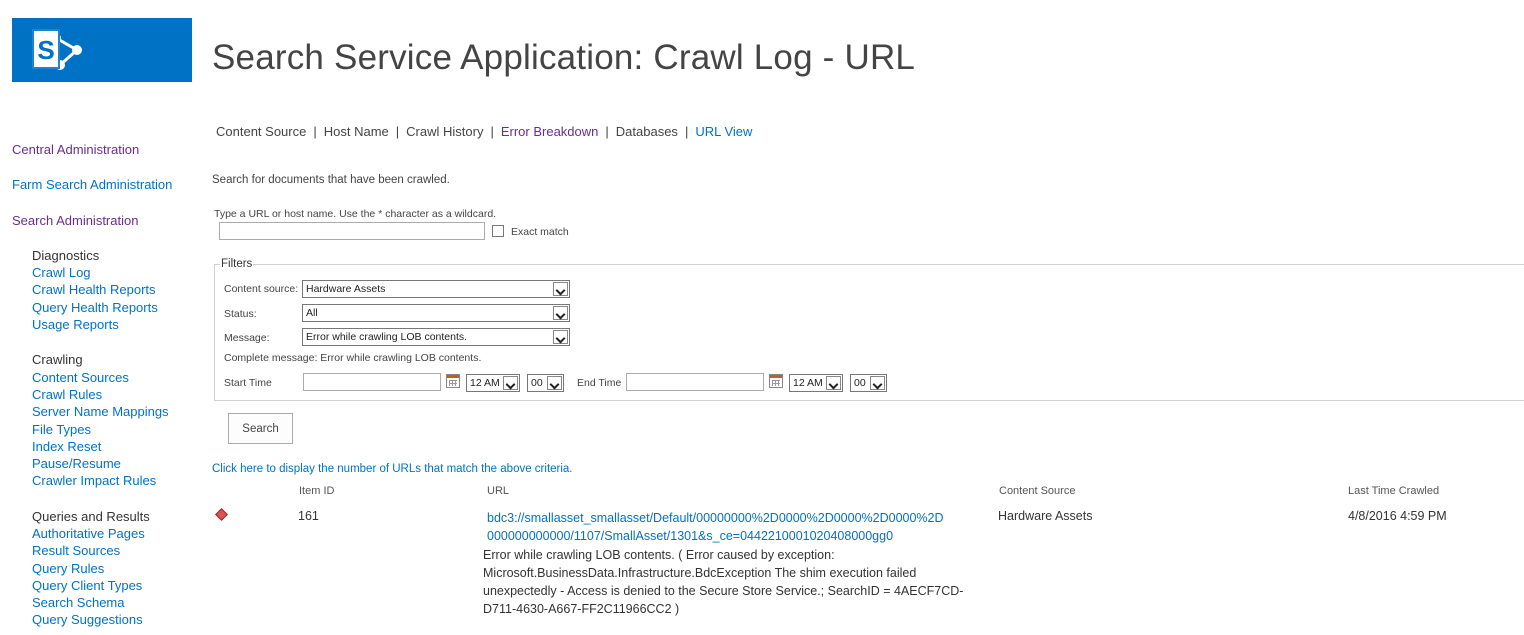  Describe the element at coordinates (695, 382) in the screenshot. I see `end-date-input` at that location.